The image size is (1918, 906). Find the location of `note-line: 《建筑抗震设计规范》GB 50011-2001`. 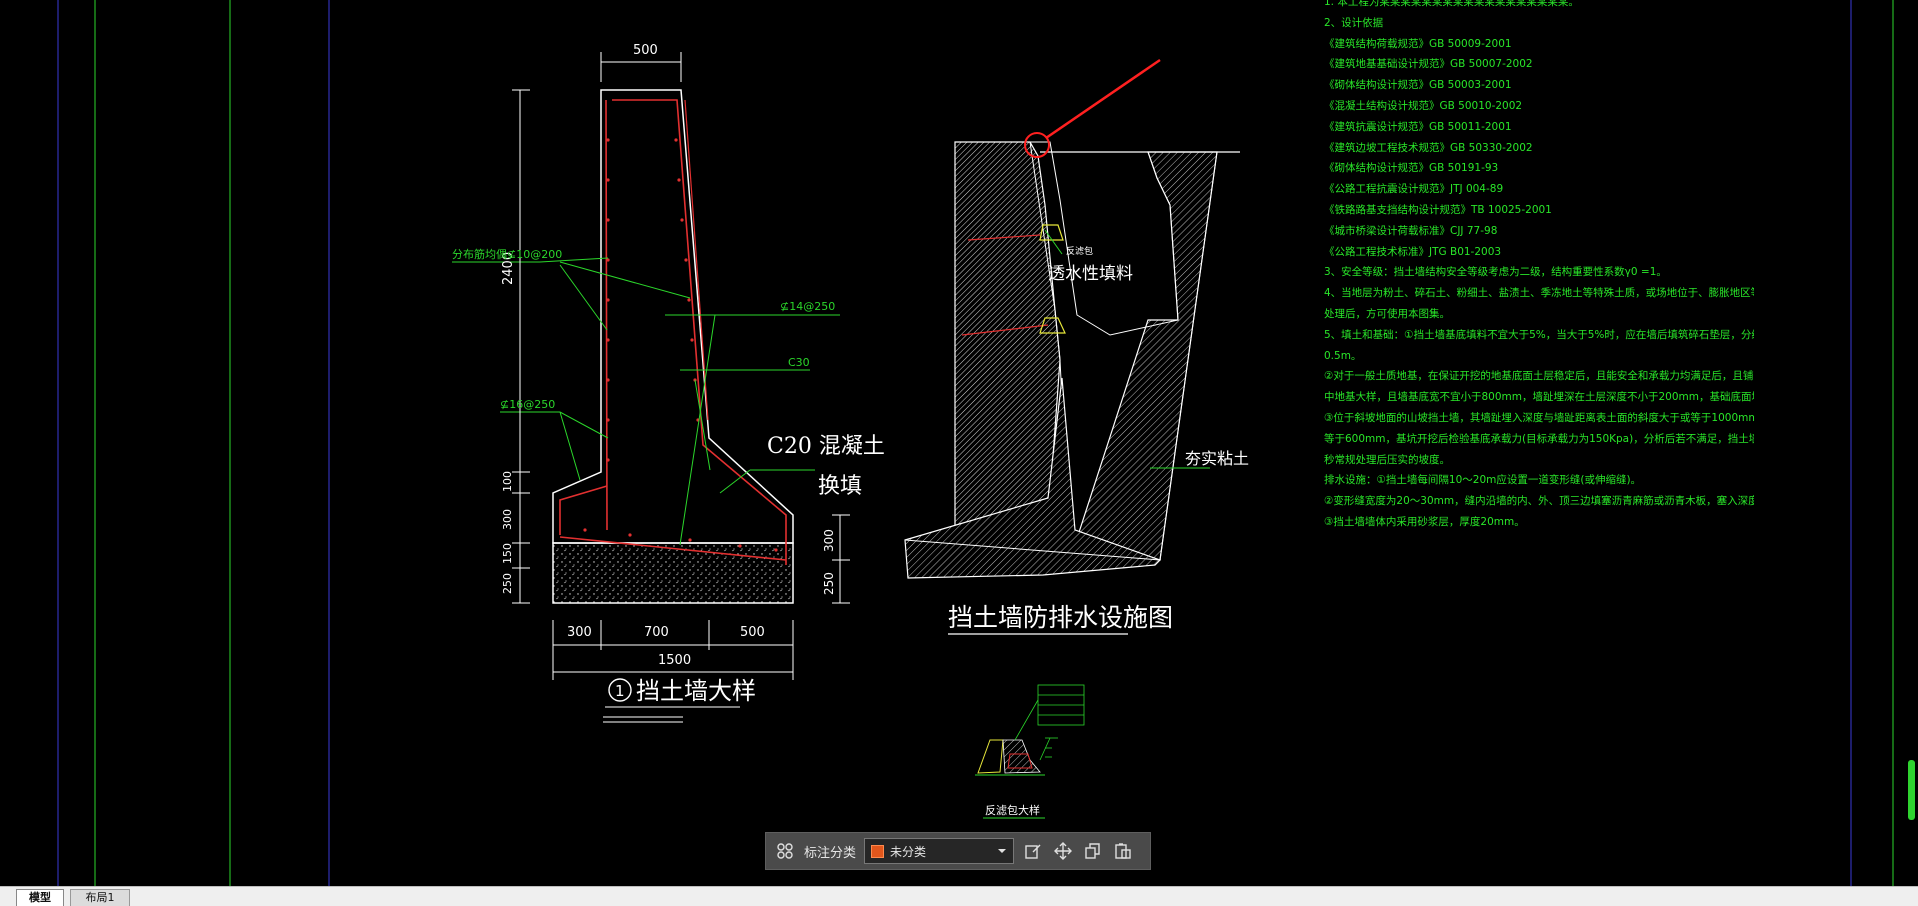

note-line: 《建筑抗震设计规范》GB 50011-2001 is located at coordinates (1418, 126).